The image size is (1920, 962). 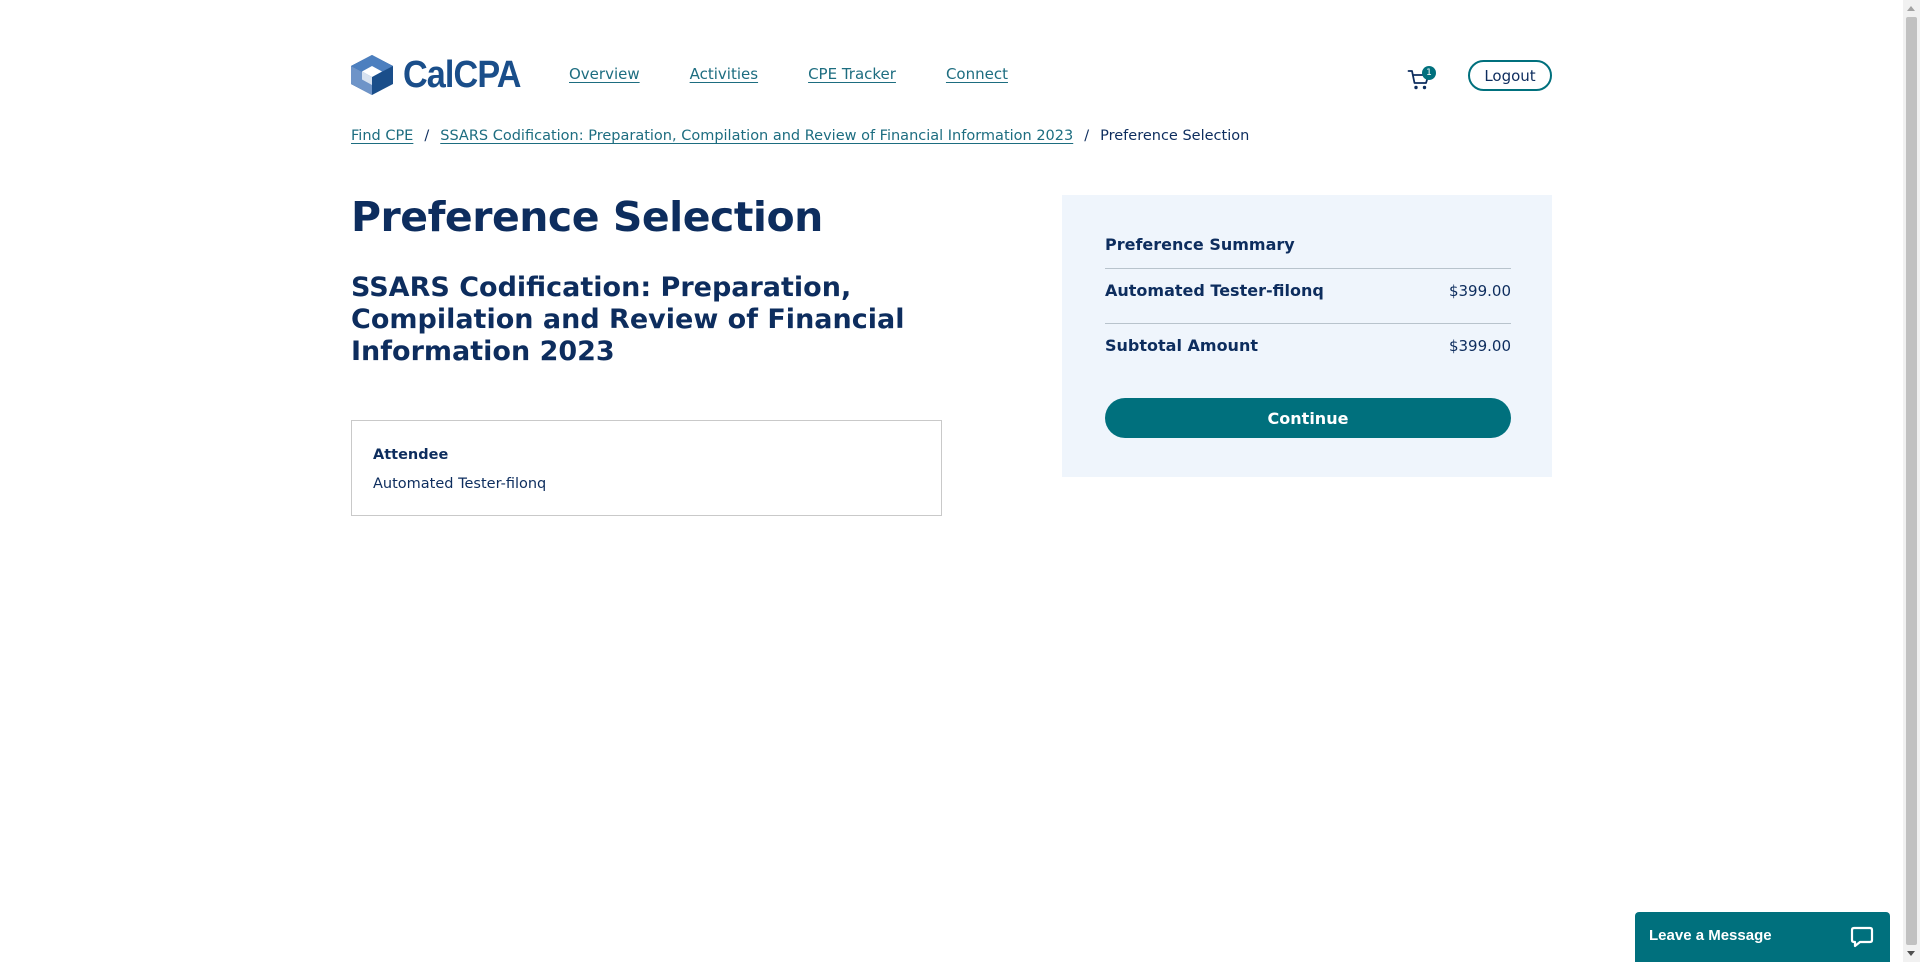 I want to click on breadcrumb-find-cpe: Find CPE, so click(x=382, y=136).